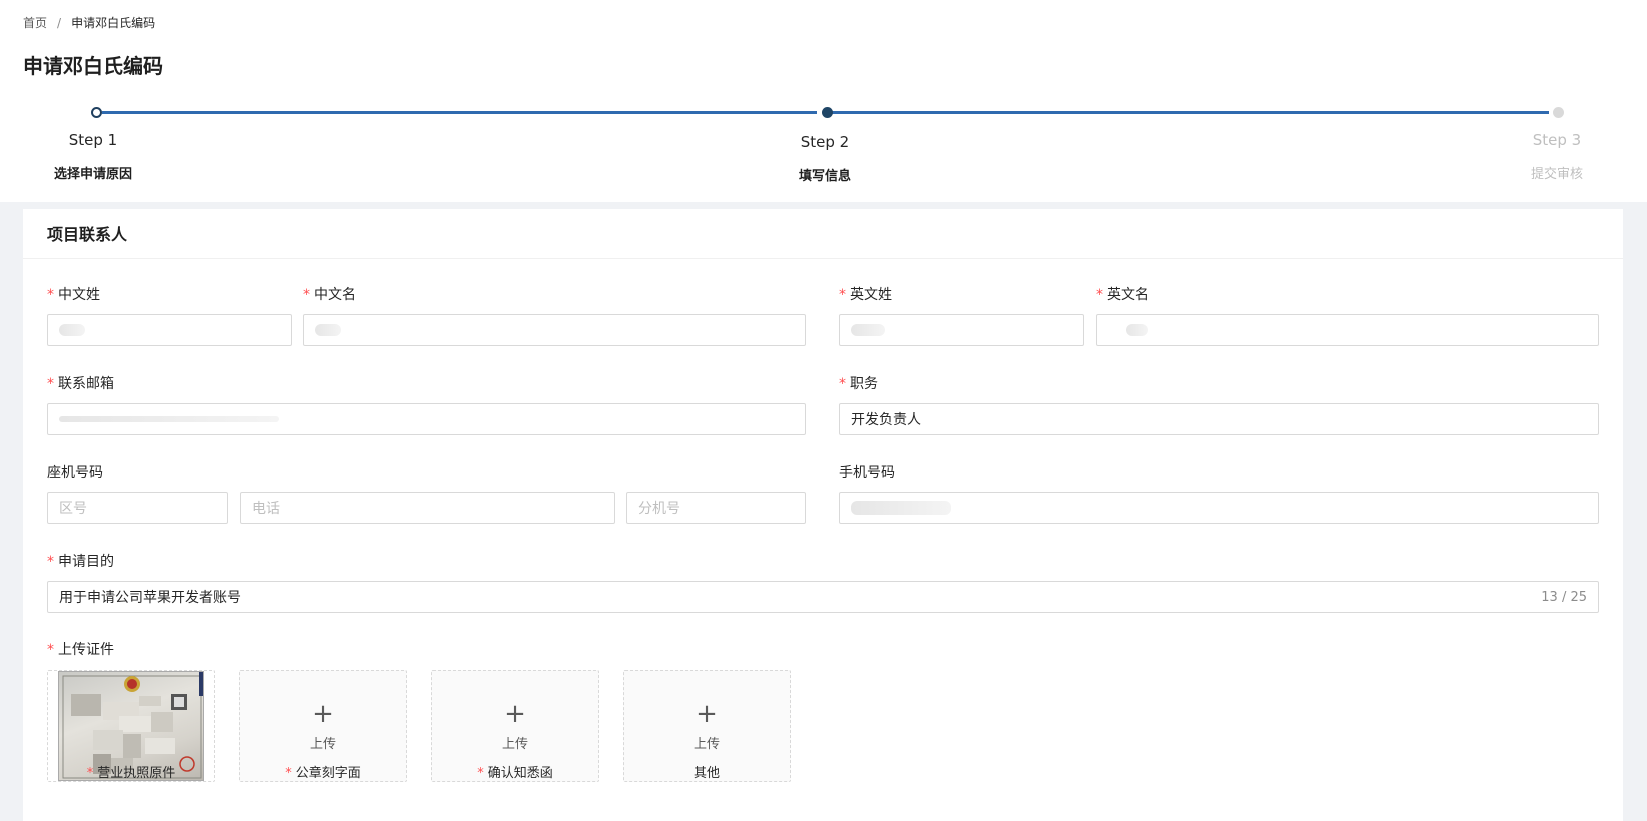  I want to click on purpose-input: 用于申请公司苹果开发者账号 13 / 25, so click(823, 597).